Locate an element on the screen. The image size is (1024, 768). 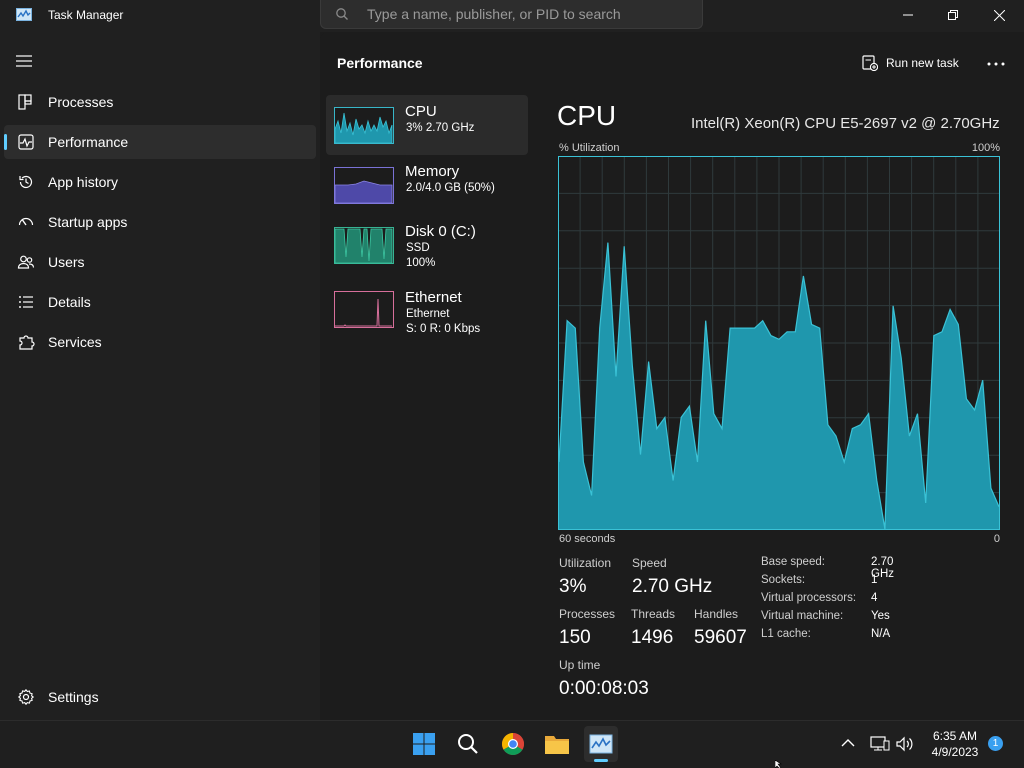
search-placeholder: Type a name, publisher, or PID to search is located at coordinates (494, 14).